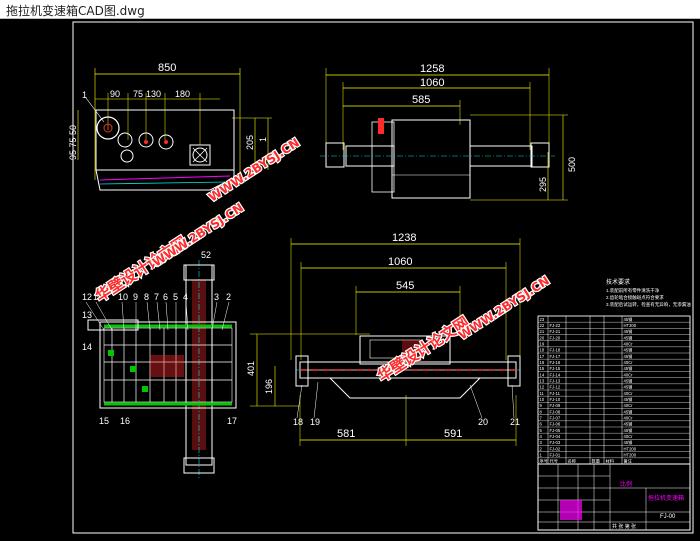 The height and width of the screenshot is (541, 700). Describe the element at coordinates (542, 387) in the screenshot. I see `bom-cell: 12` at that location.